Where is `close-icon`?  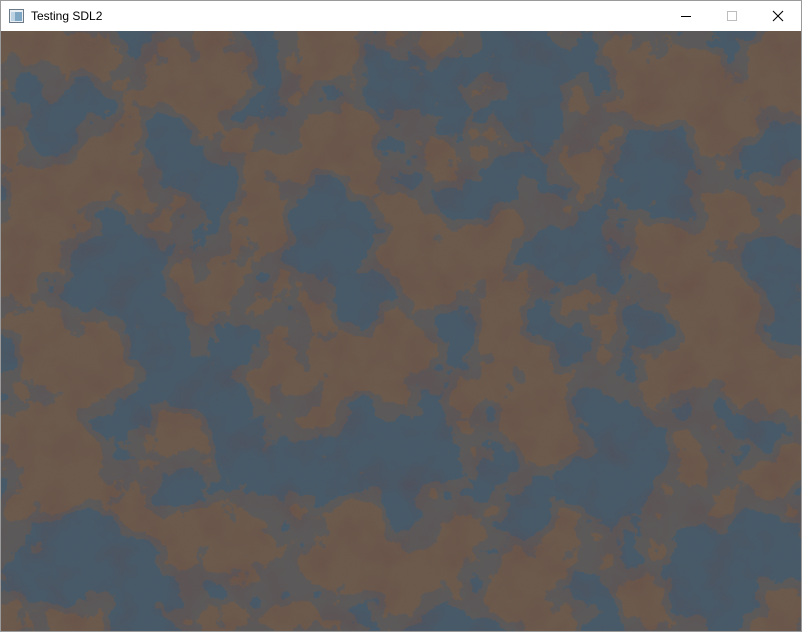
close-icon is located at coordinates (778, 16).